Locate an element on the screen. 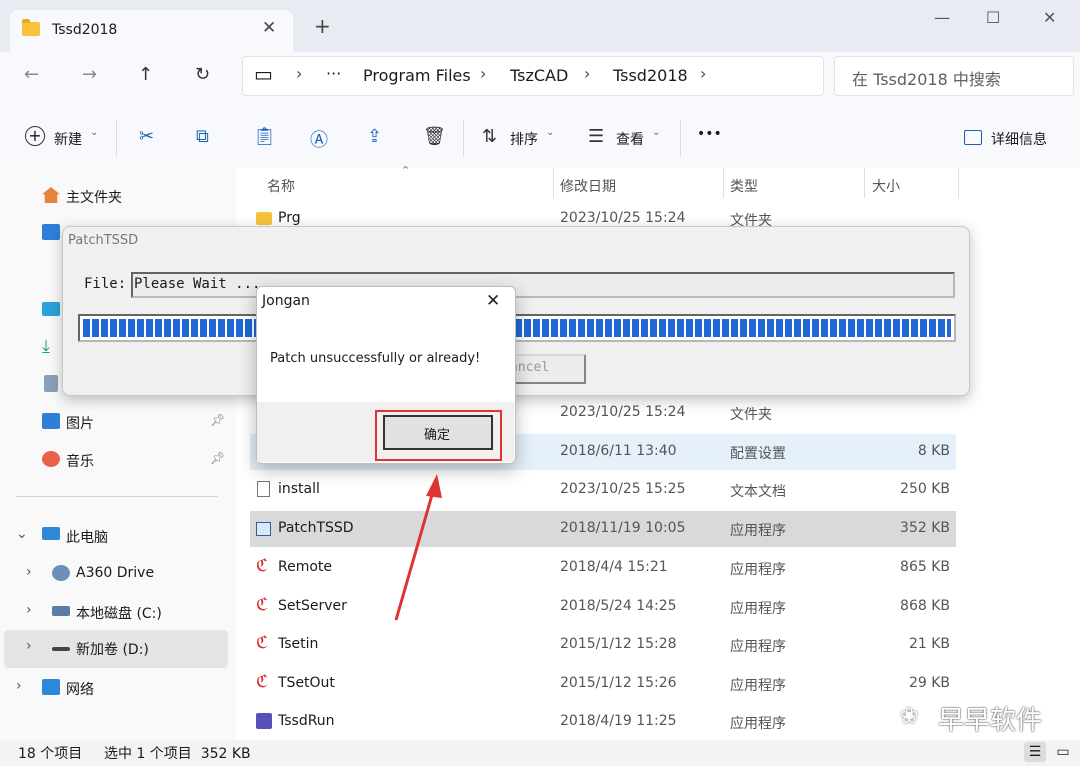 This screenshot has height=766, width=1080. sidebar-item-label: 音乐 is located at coordinates (80, 462).